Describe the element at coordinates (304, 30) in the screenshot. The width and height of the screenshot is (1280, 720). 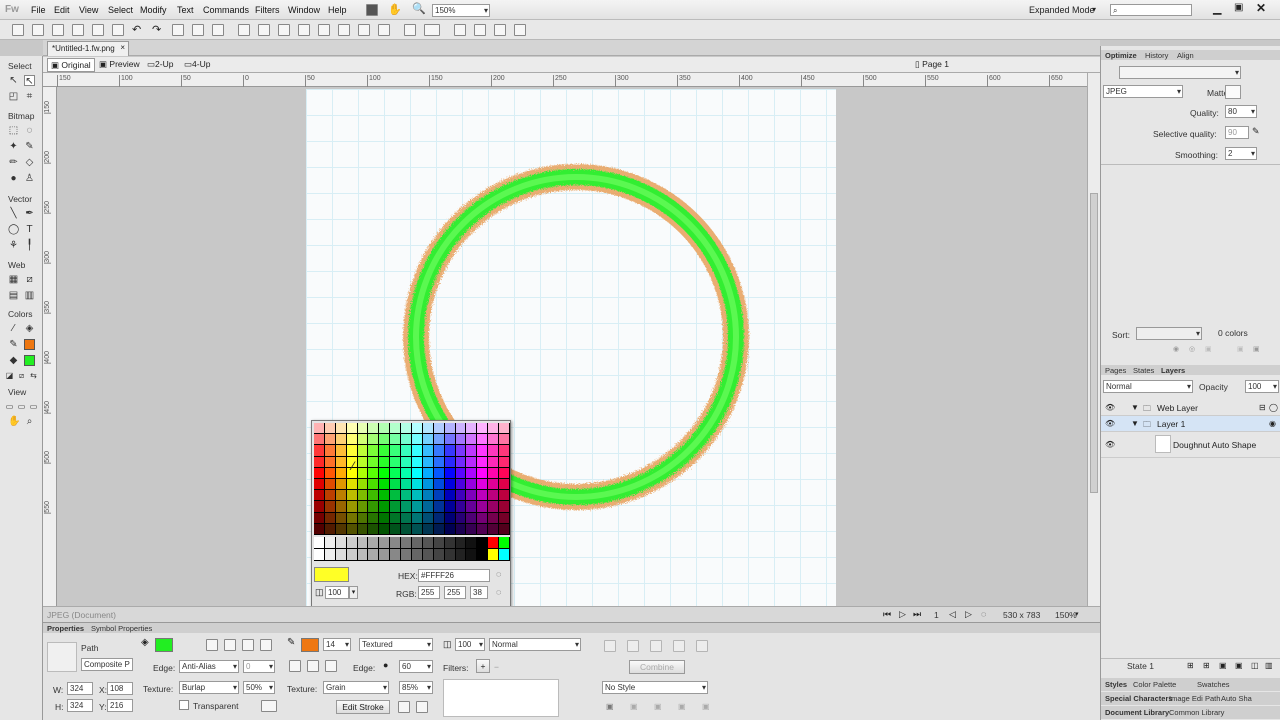
I see `split-icon` at that location.